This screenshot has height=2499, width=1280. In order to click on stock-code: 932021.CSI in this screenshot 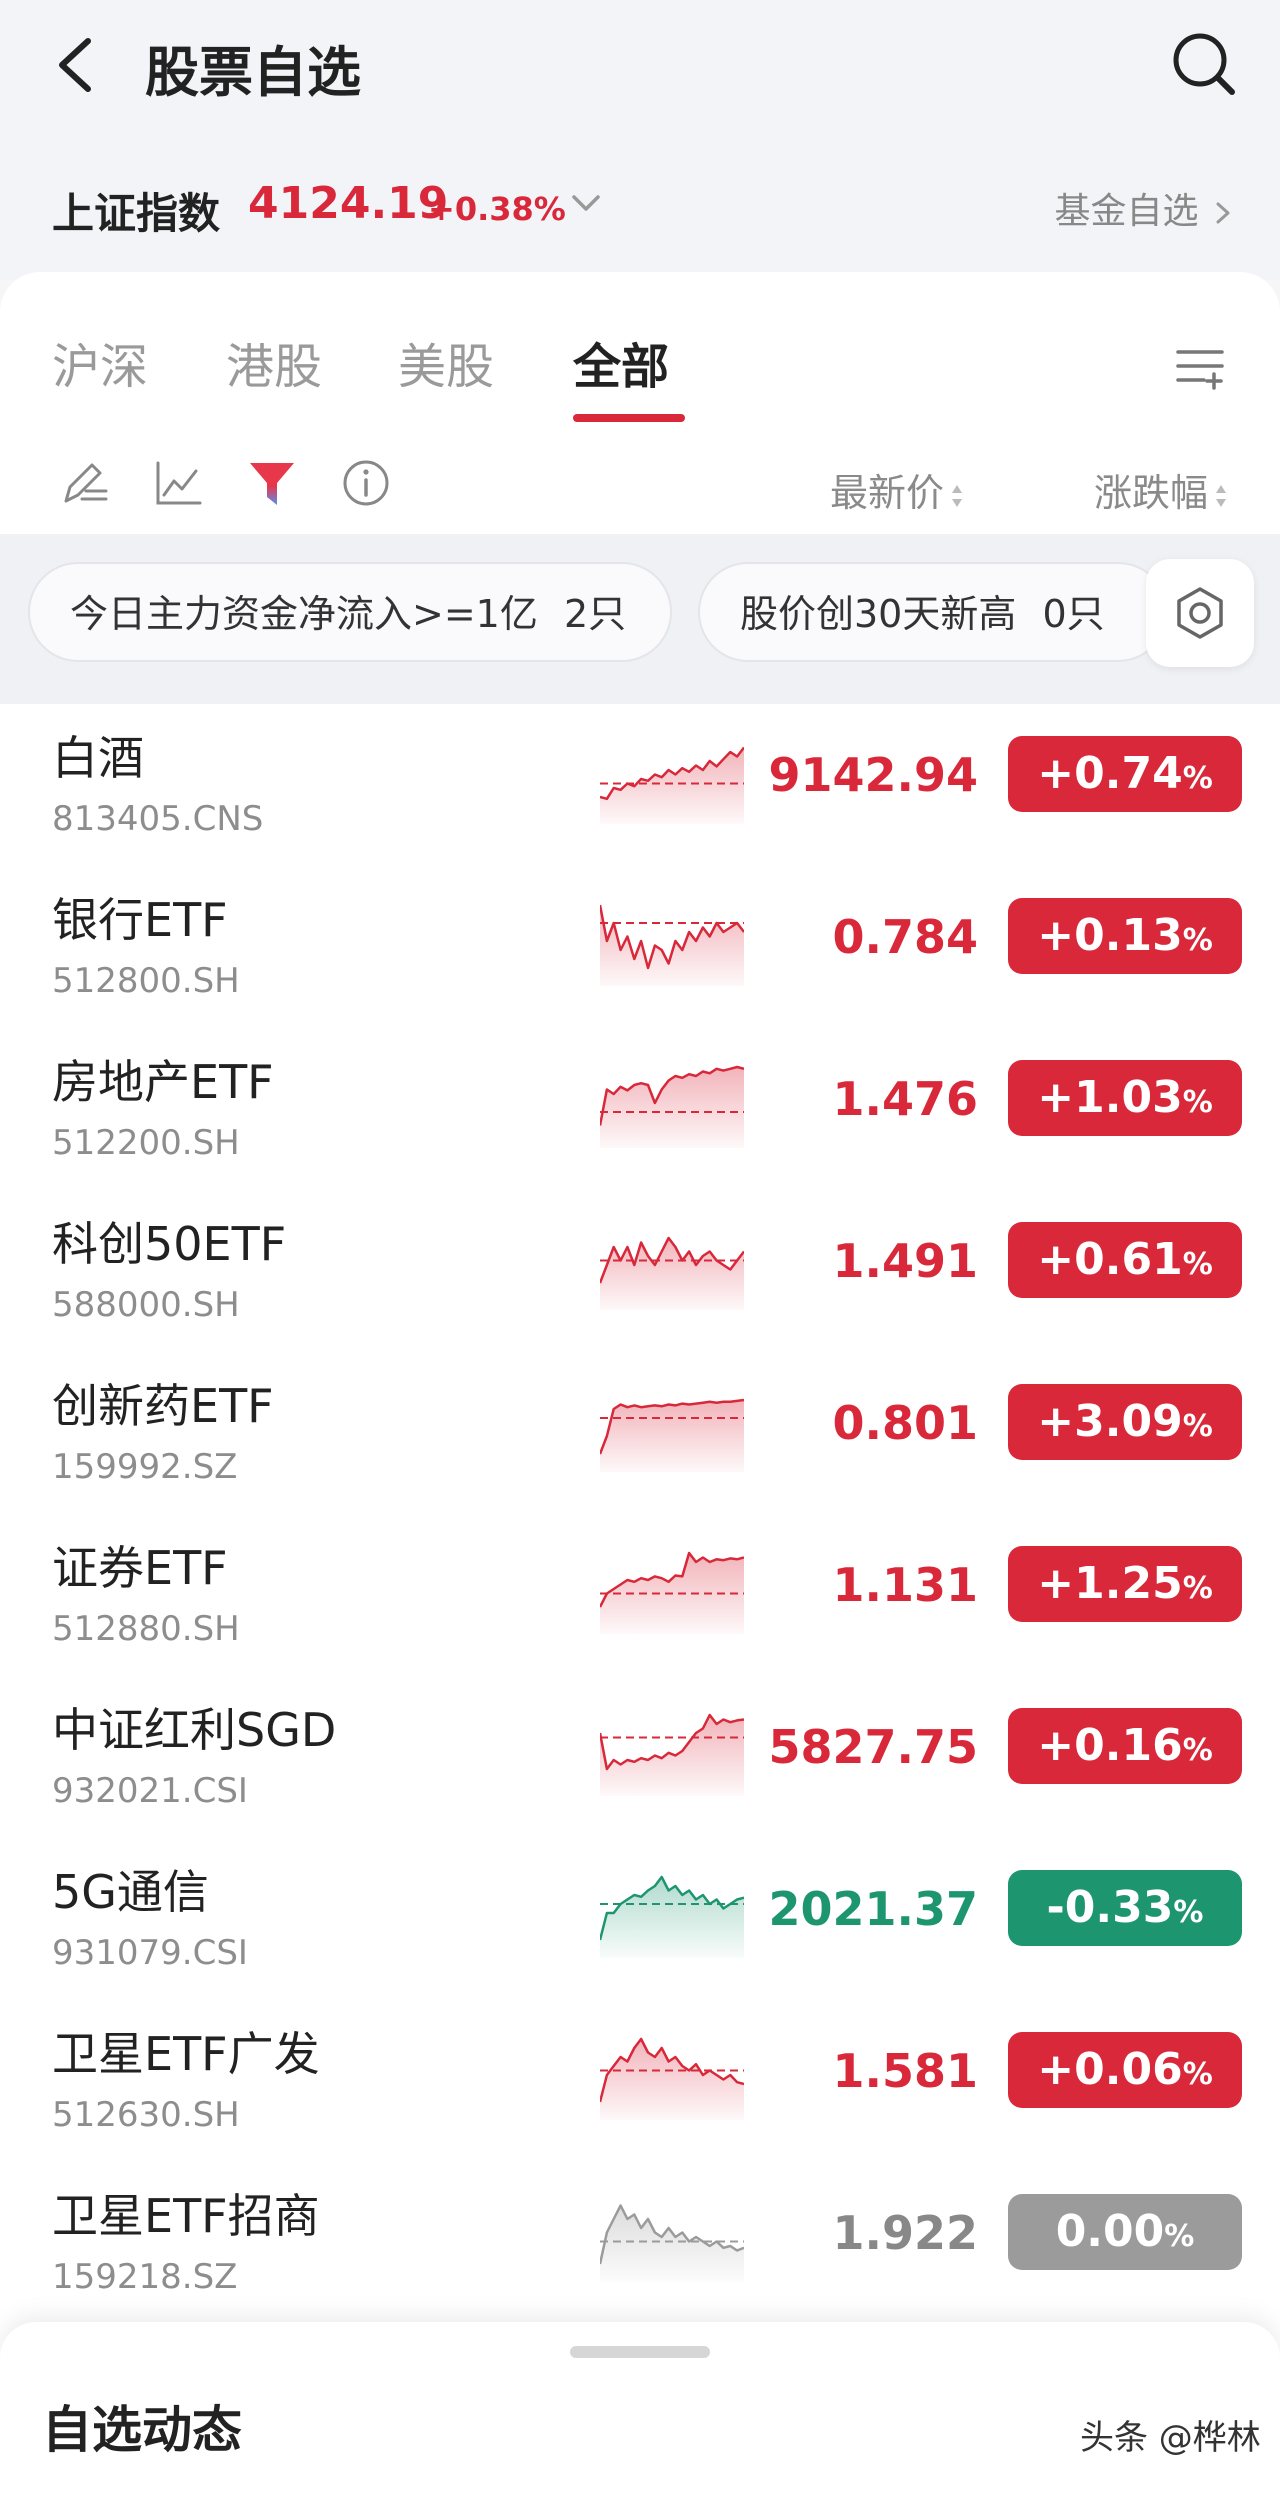, I will do `click(150, 1791)`.